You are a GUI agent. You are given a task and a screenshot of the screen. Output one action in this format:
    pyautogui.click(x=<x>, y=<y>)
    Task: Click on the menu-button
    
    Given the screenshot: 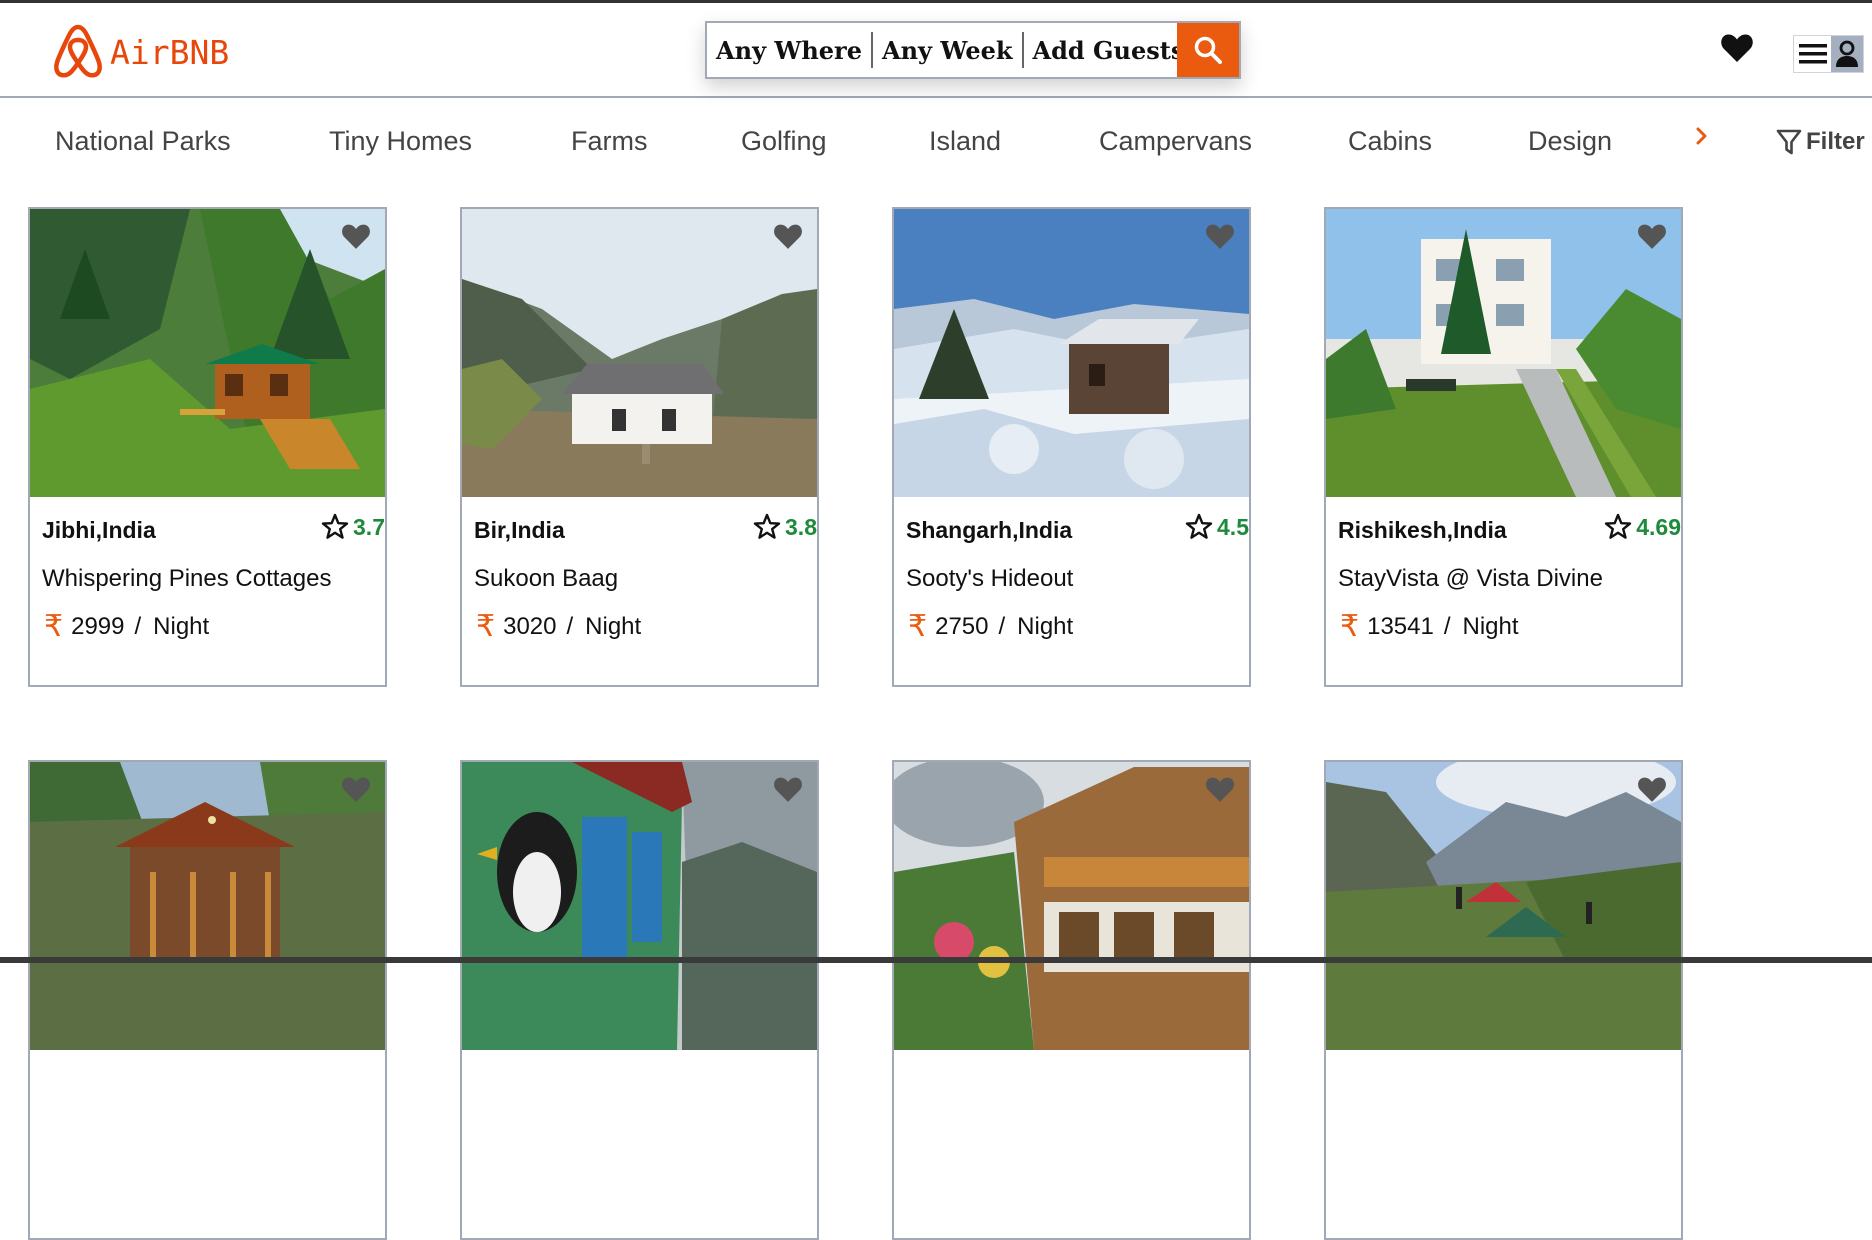 What is the action you would take?
    pyautogui.click(x=1812, y=54)
    